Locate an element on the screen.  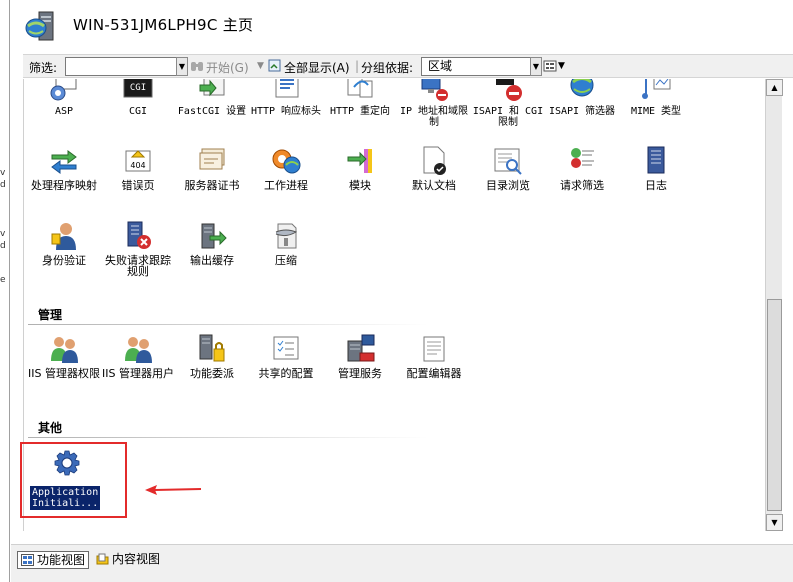
svg-text: CGI is located at coordinates (138, 88).